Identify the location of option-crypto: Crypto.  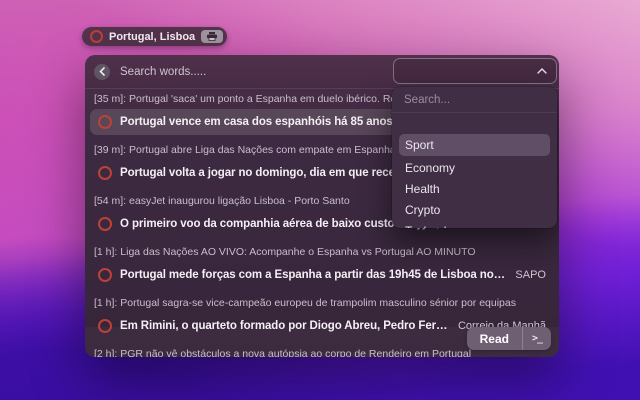
(474, 210).